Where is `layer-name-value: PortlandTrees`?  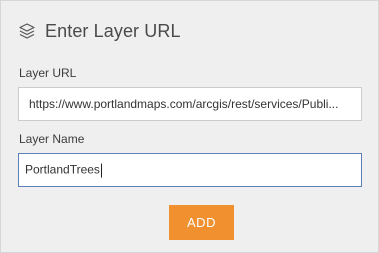
layer-name-value: PortlandTrees is located at coordinates (62, 169).